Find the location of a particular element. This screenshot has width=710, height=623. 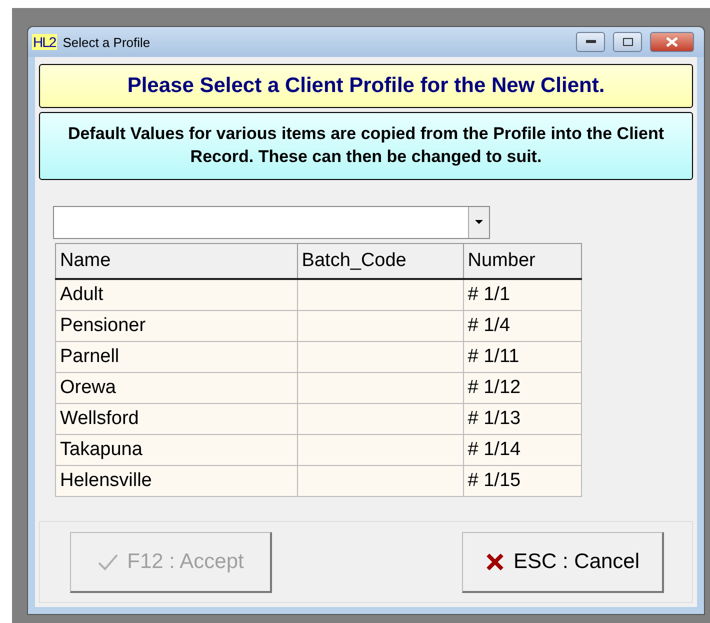

cancel-button: ESC : Cancel is located at coordinates (563, 562).